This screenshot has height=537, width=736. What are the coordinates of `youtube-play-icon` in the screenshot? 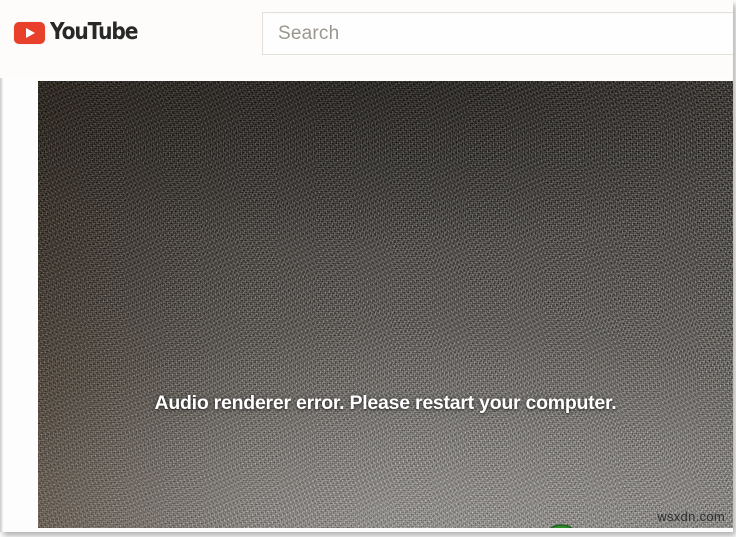 It's located at (29, 32).